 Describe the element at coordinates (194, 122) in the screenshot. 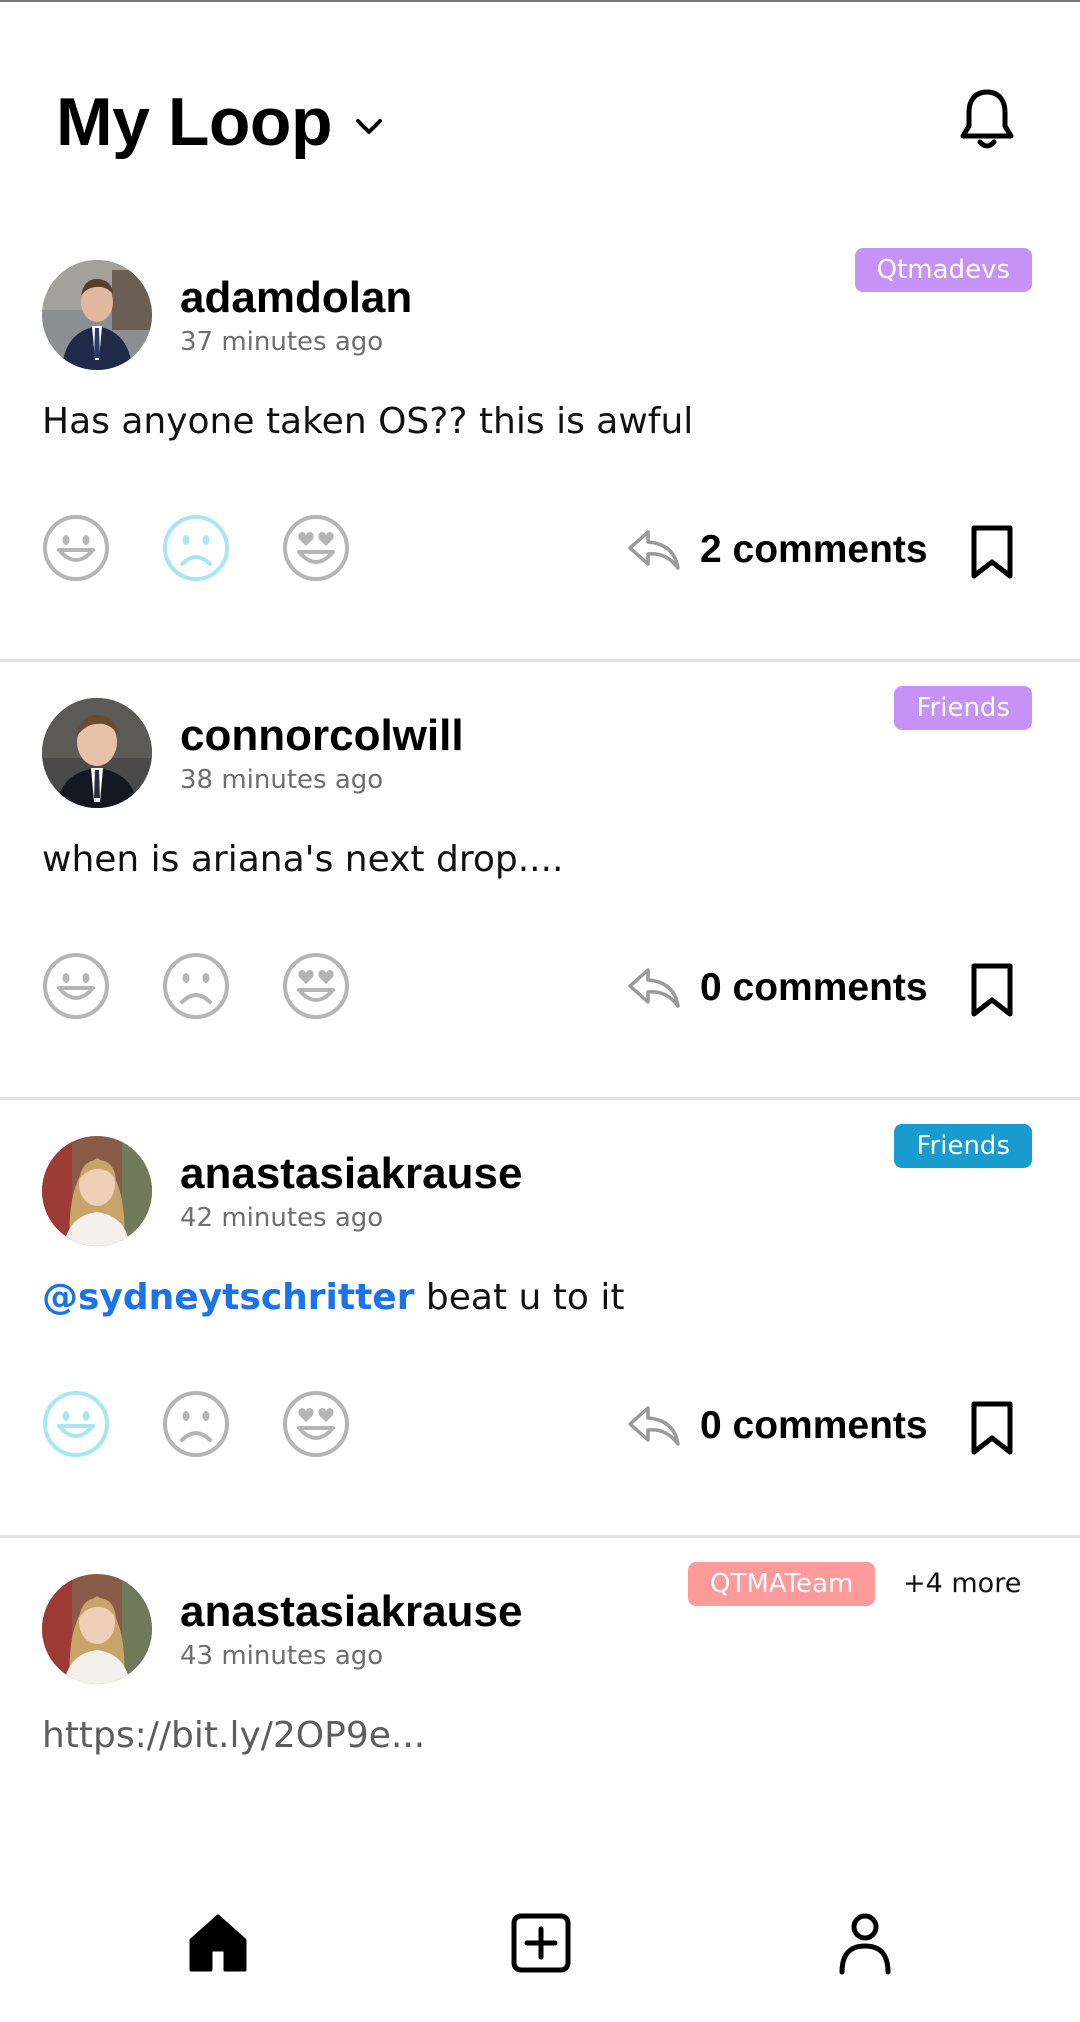

I see `page-title: My Loop` at that location.